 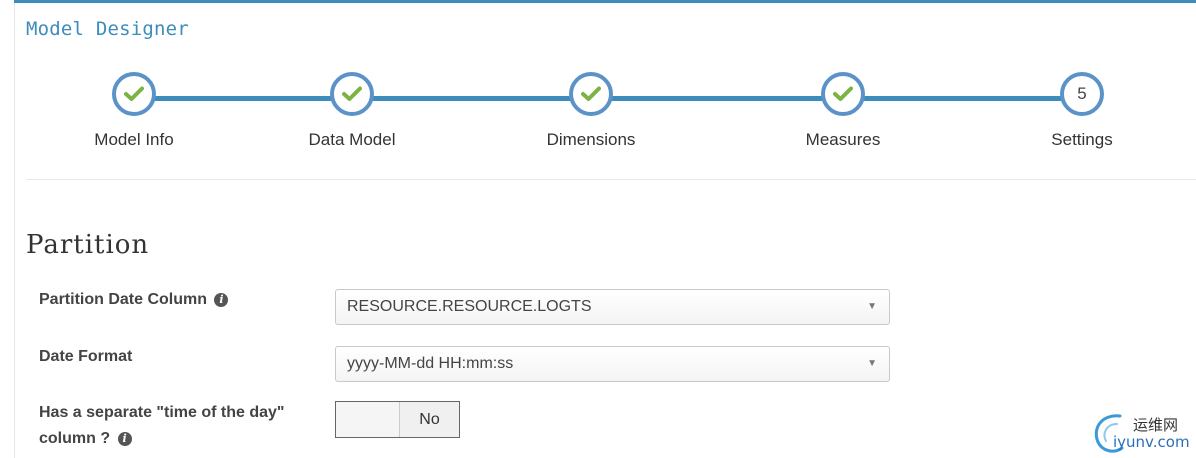 I want to click on label-text: column ?, so click(x=75, y=438).